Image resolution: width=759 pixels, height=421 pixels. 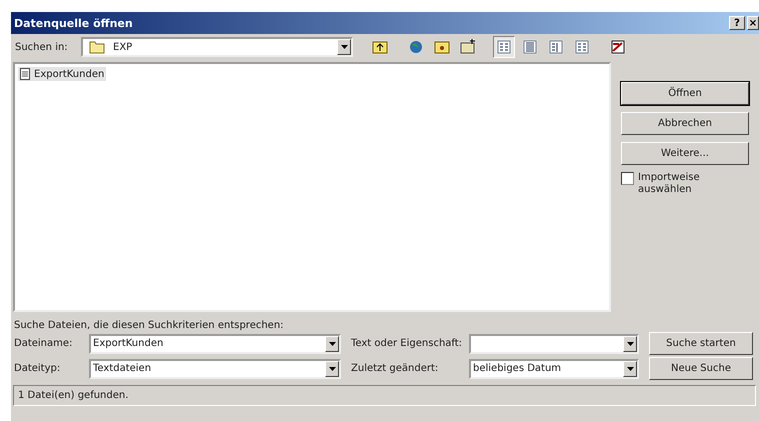 What do you see at coordinates (685, 123) in the screenshot?
I see `cancel-button: Abbrechen` at bounding box center [685, 123].